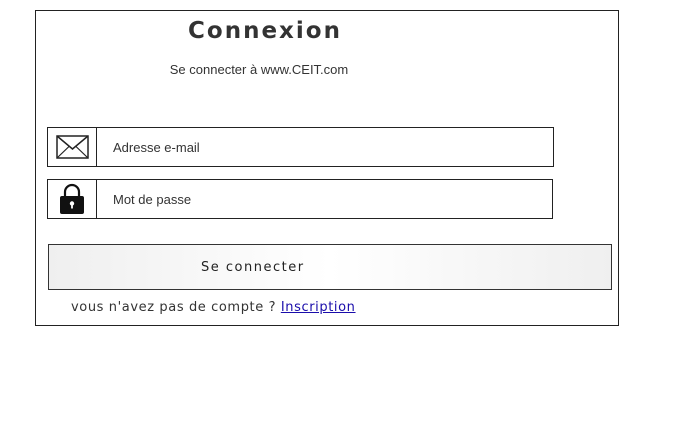 The height and width of the screenshot is (427, 685). I want to click on password-field-group, so click(300, 199).